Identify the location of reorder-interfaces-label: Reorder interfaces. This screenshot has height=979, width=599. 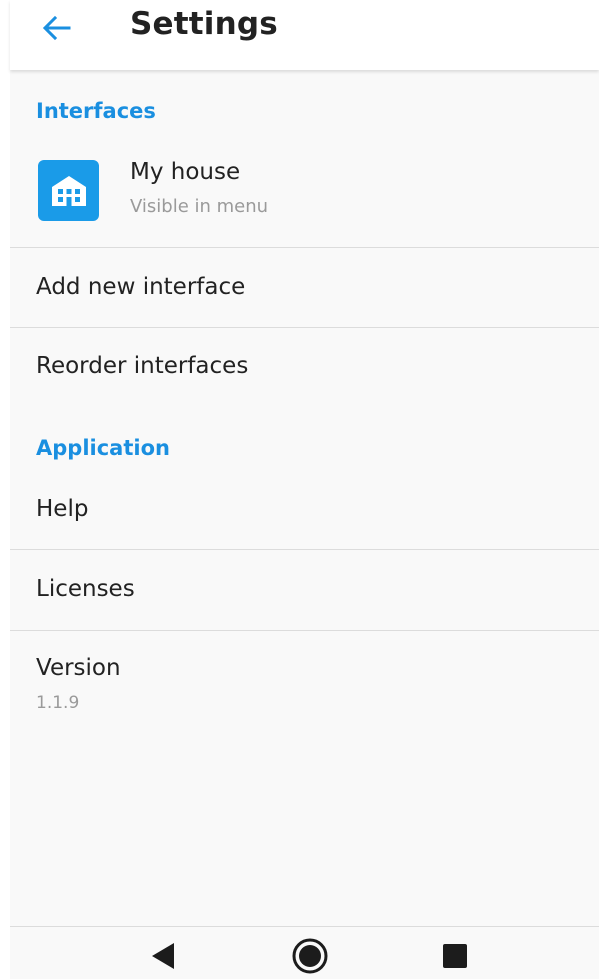
(142, 366).